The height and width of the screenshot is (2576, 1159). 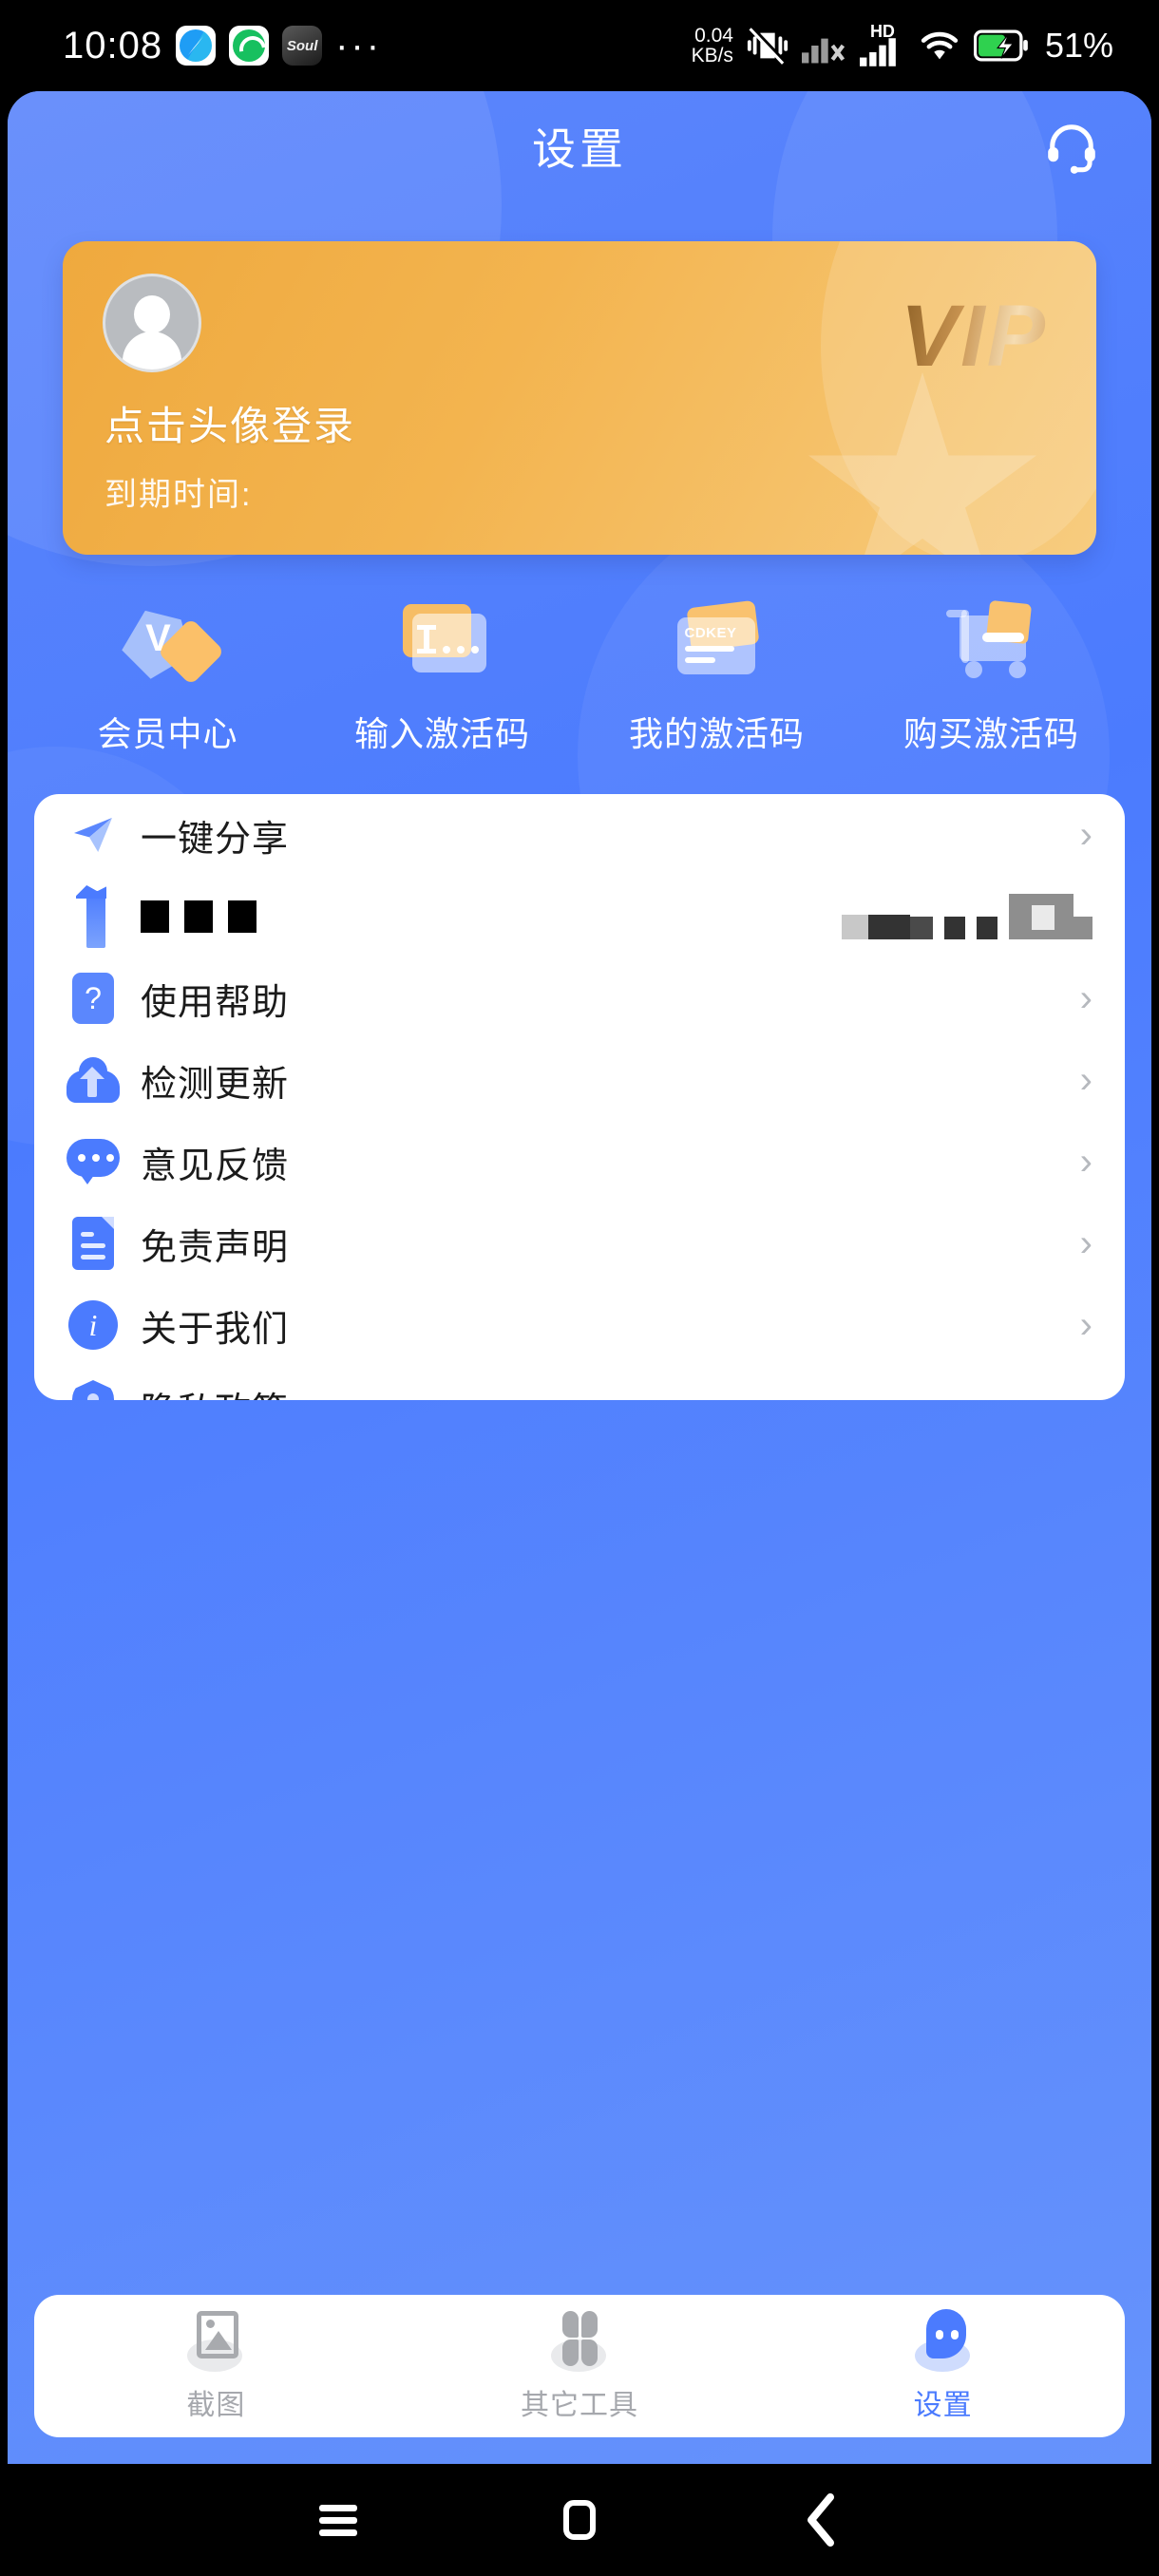 I want to click on wifi-icon, so click(x=940, y=45).